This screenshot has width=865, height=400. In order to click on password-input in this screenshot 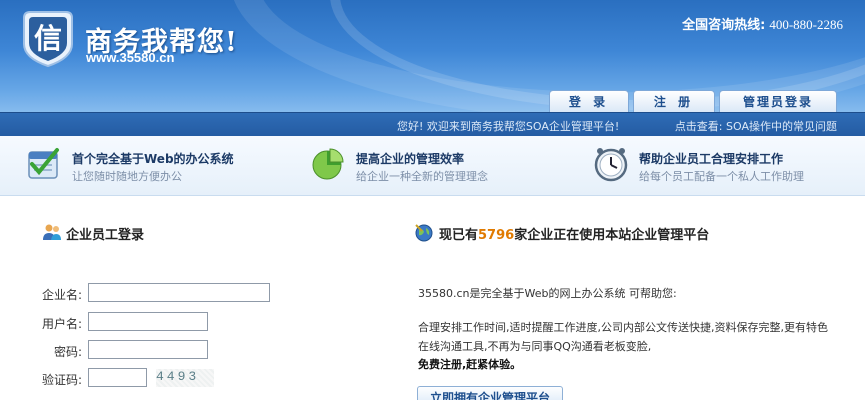, I will do `click(148, 349)`.